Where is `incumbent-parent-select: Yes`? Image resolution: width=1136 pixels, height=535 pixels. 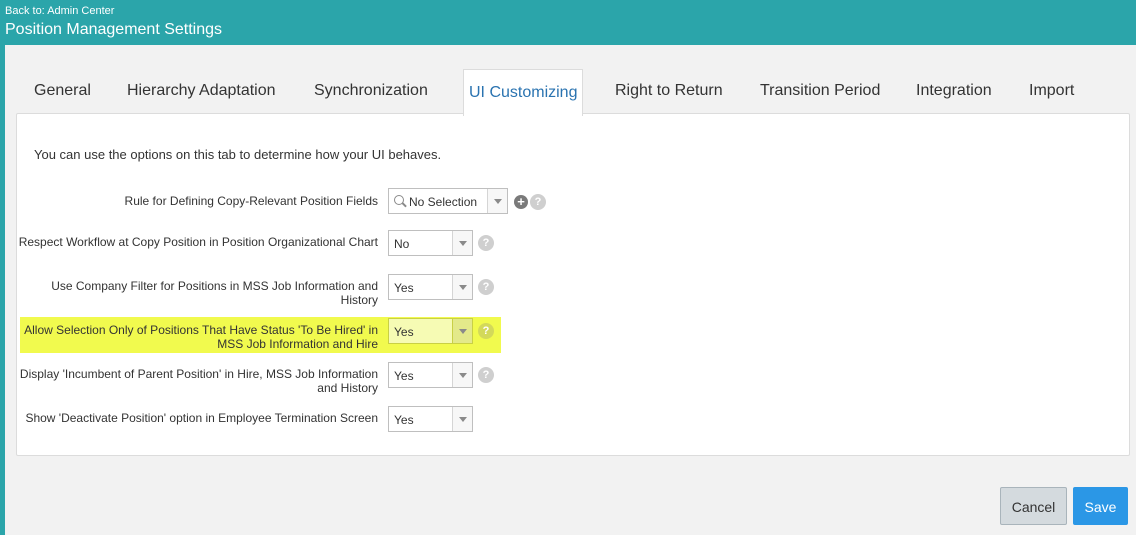 incumbent-parent-select: Yes is located at coordinates (430, 375).